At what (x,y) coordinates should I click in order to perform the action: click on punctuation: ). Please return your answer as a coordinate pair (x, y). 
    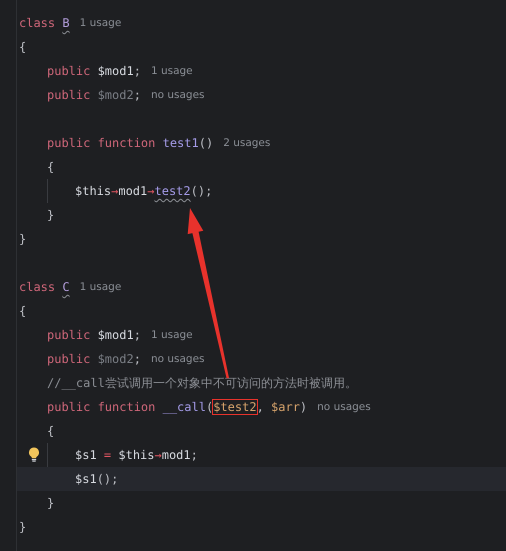
    Looking at the image, I should click on (304, 407).